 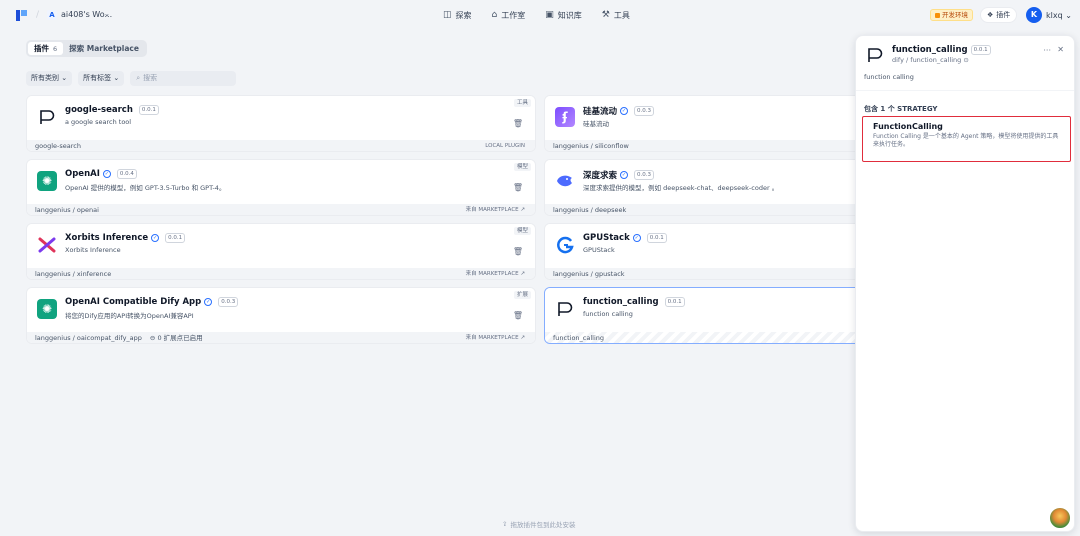 What do you see at coordinates (47, 245) in the screenshot?
I see `xinference-icon` at bounding box center [47, 245].